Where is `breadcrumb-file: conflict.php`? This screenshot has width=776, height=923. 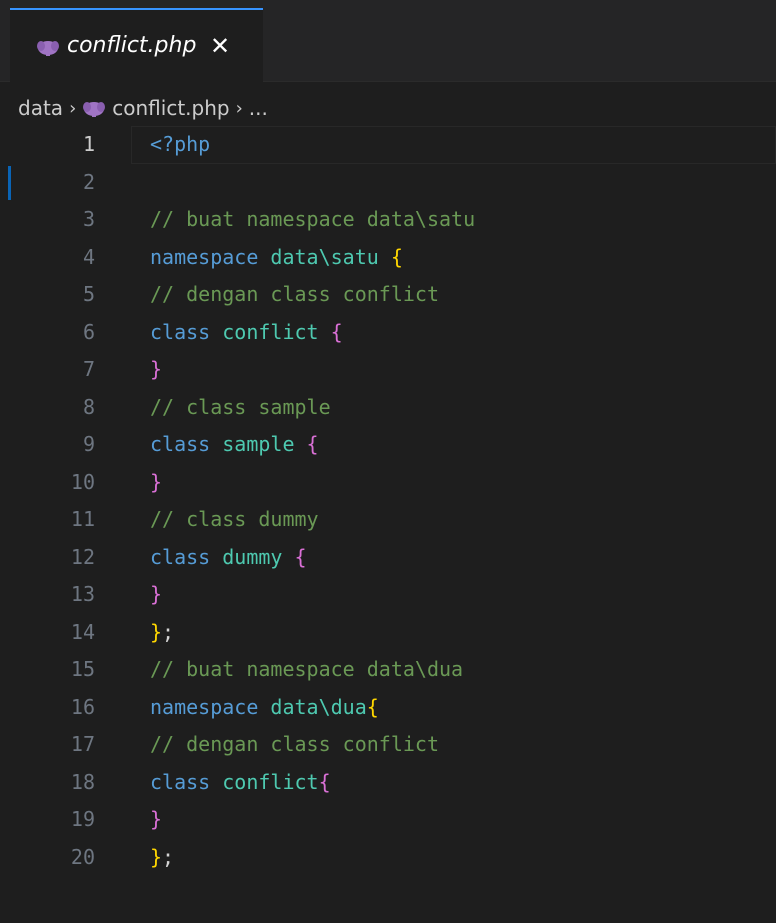 breadcrumb-file: conflict.php is located at coordinates (170, 108).